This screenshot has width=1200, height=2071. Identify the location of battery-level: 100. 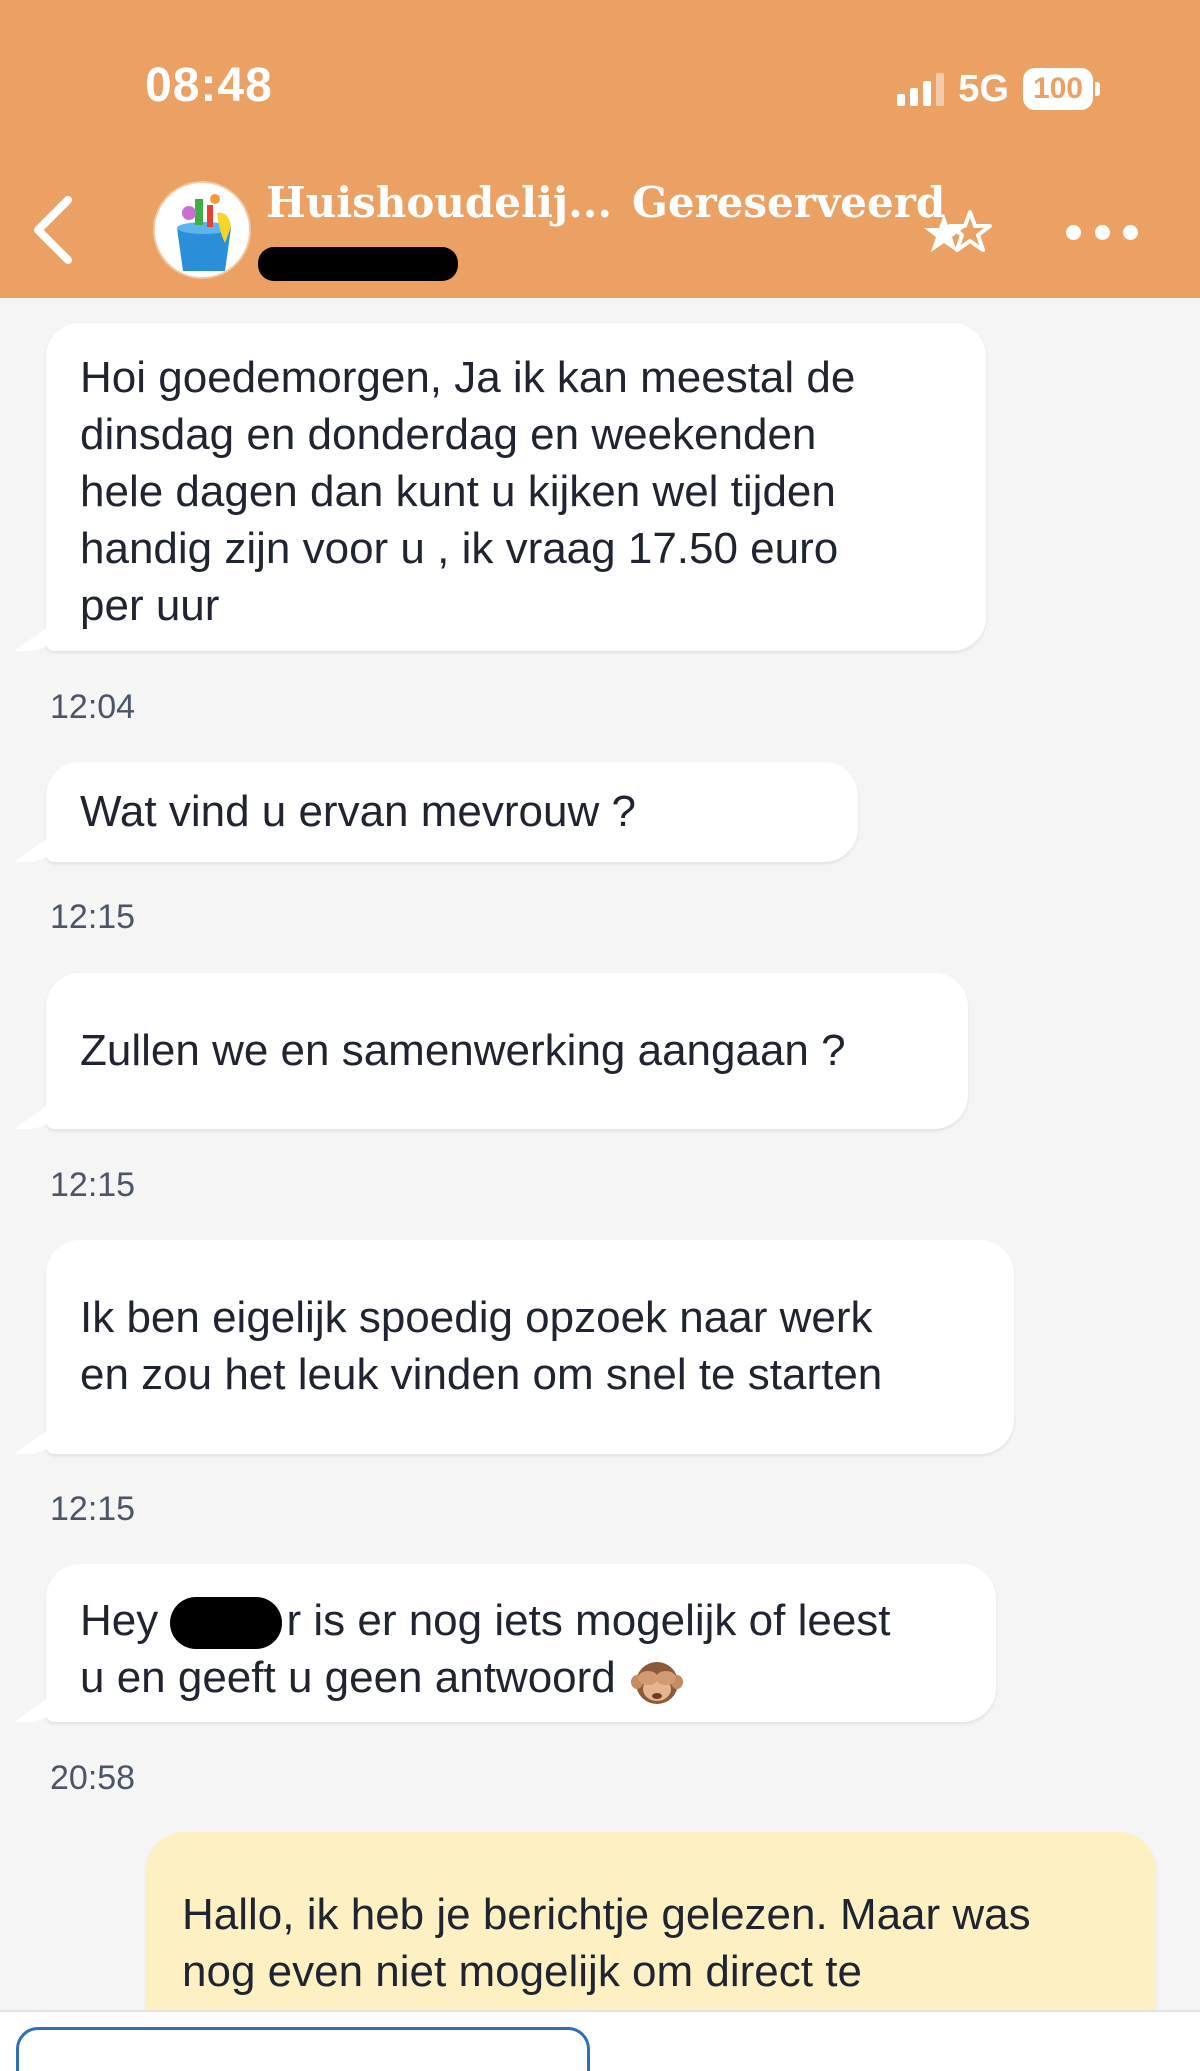
(1057, 89).